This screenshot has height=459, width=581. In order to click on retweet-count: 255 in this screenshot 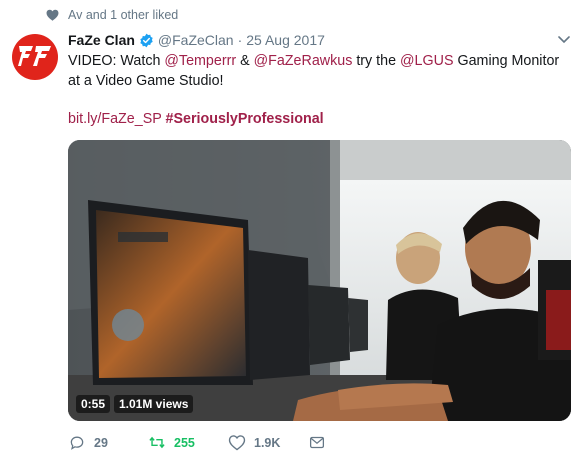, I will do `click(184, 442)`.